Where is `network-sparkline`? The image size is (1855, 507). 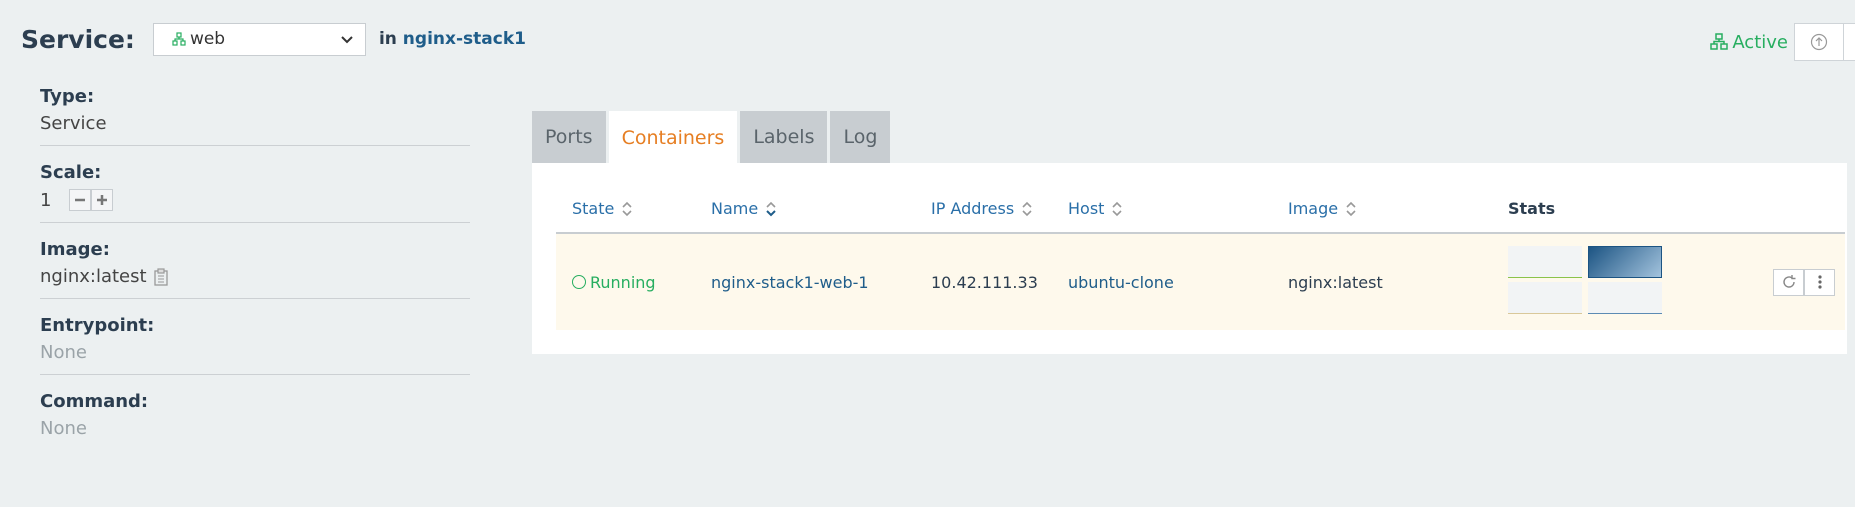
network-sparkline is located at coordinates (1545, 298).